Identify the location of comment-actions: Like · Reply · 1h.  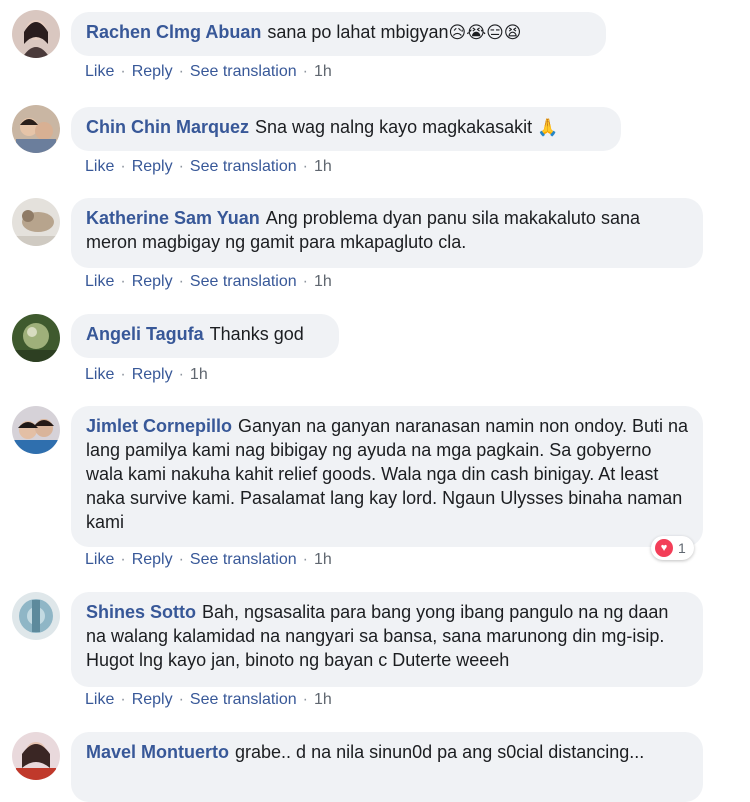
(146, 375).